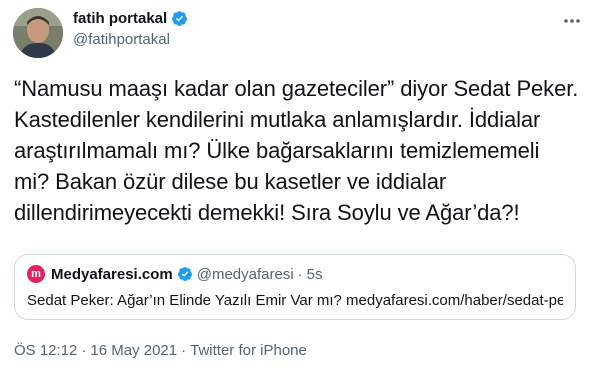  Describe the element at coordinates (120, 18) in the screenshot. I see `author-display-name: fatih portakal` at that location.